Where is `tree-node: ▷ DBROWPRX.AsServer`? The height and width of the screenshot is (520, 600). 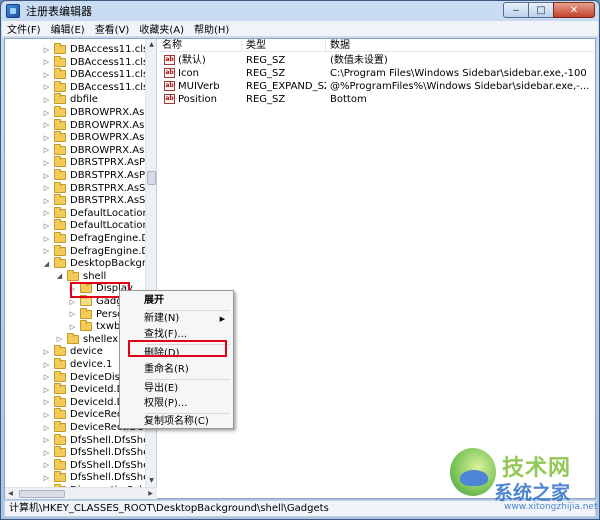 tree-node: ▷ DBROWPRX.AsServer is located at coordinates (99, 137).